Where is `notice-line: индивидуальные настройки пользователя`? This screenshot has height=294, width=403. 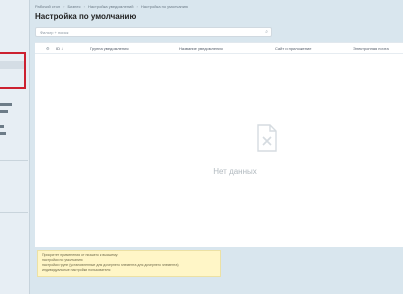
notice-line: индивидуальные настройки пользователя is located at coordinates (76, 270).